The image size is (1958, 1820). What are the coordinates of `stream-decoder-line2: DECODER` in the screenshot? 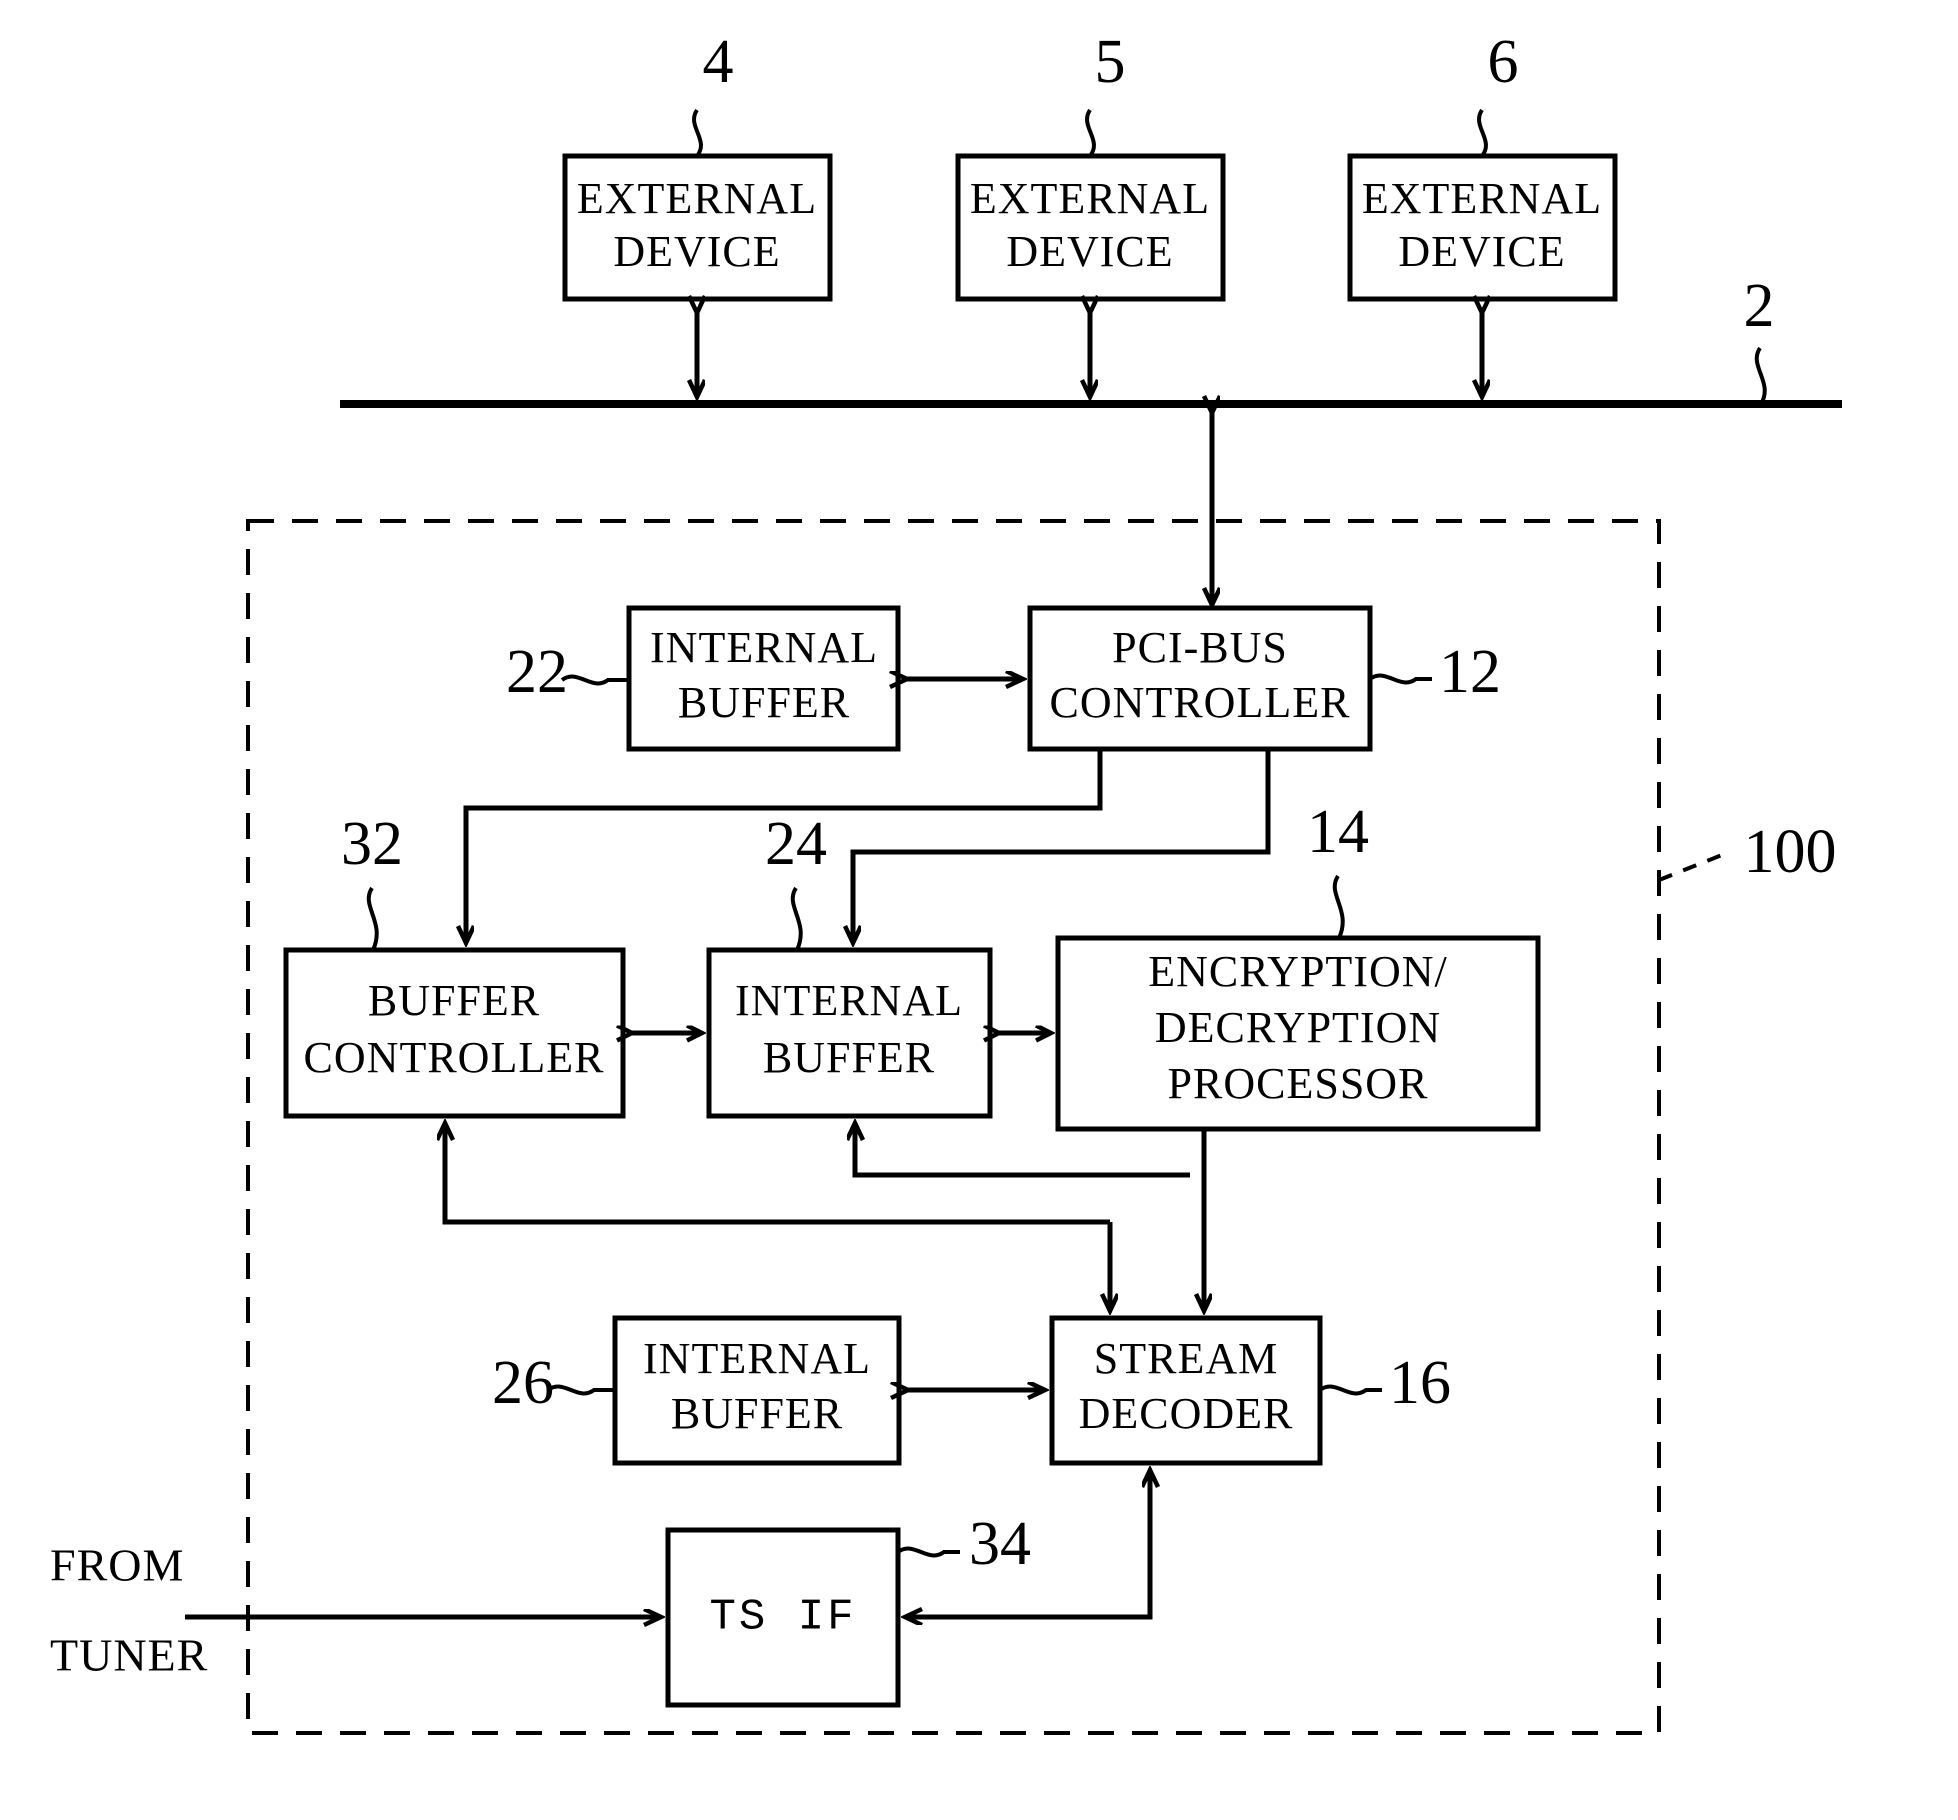 It's located at (1186, 1413).